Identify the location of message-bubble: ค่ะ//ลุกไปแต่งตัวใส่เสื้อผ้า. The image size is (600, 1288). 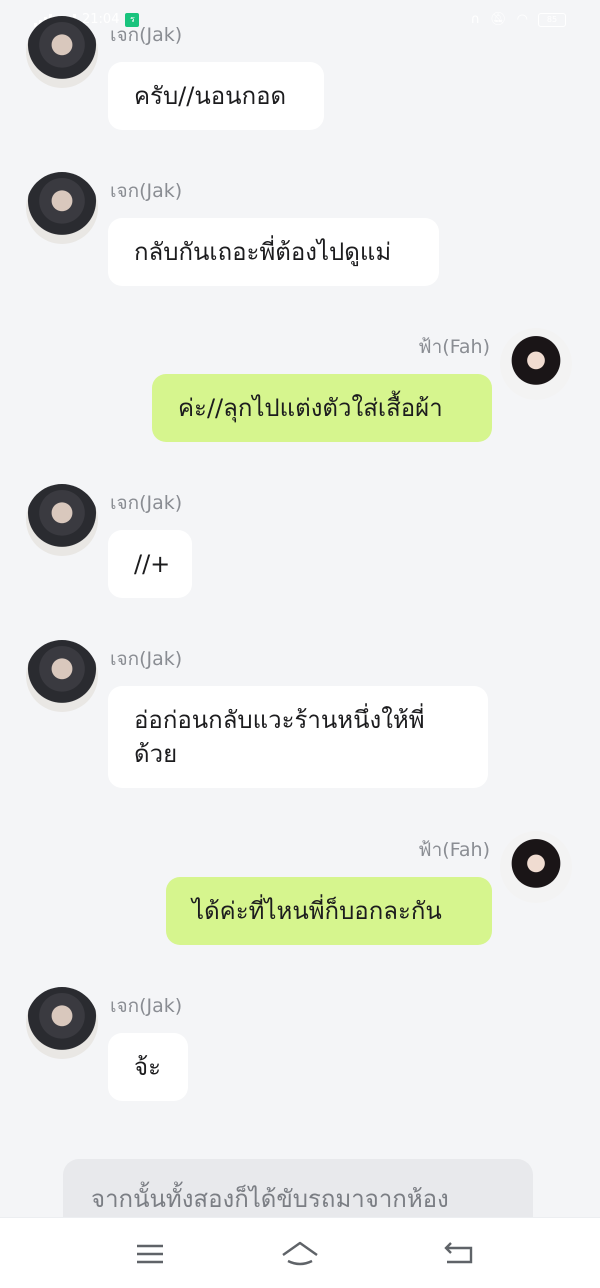
(322, 408).